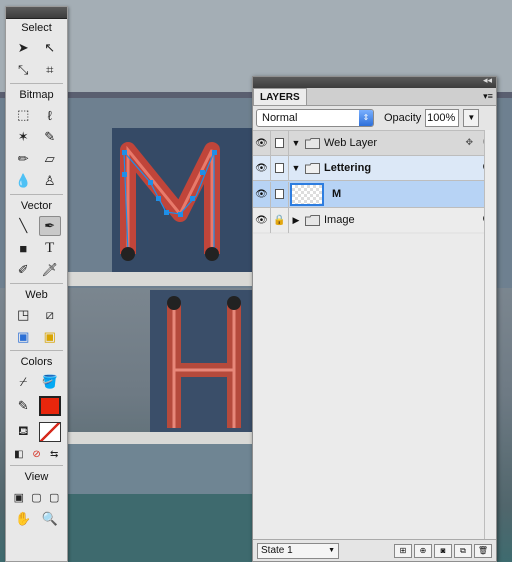 This screenshot has height=562, width=512. Describe the element at coordinates (471, 118) in the screenshot. I see `opacity-slider-button: ▼` at that location.